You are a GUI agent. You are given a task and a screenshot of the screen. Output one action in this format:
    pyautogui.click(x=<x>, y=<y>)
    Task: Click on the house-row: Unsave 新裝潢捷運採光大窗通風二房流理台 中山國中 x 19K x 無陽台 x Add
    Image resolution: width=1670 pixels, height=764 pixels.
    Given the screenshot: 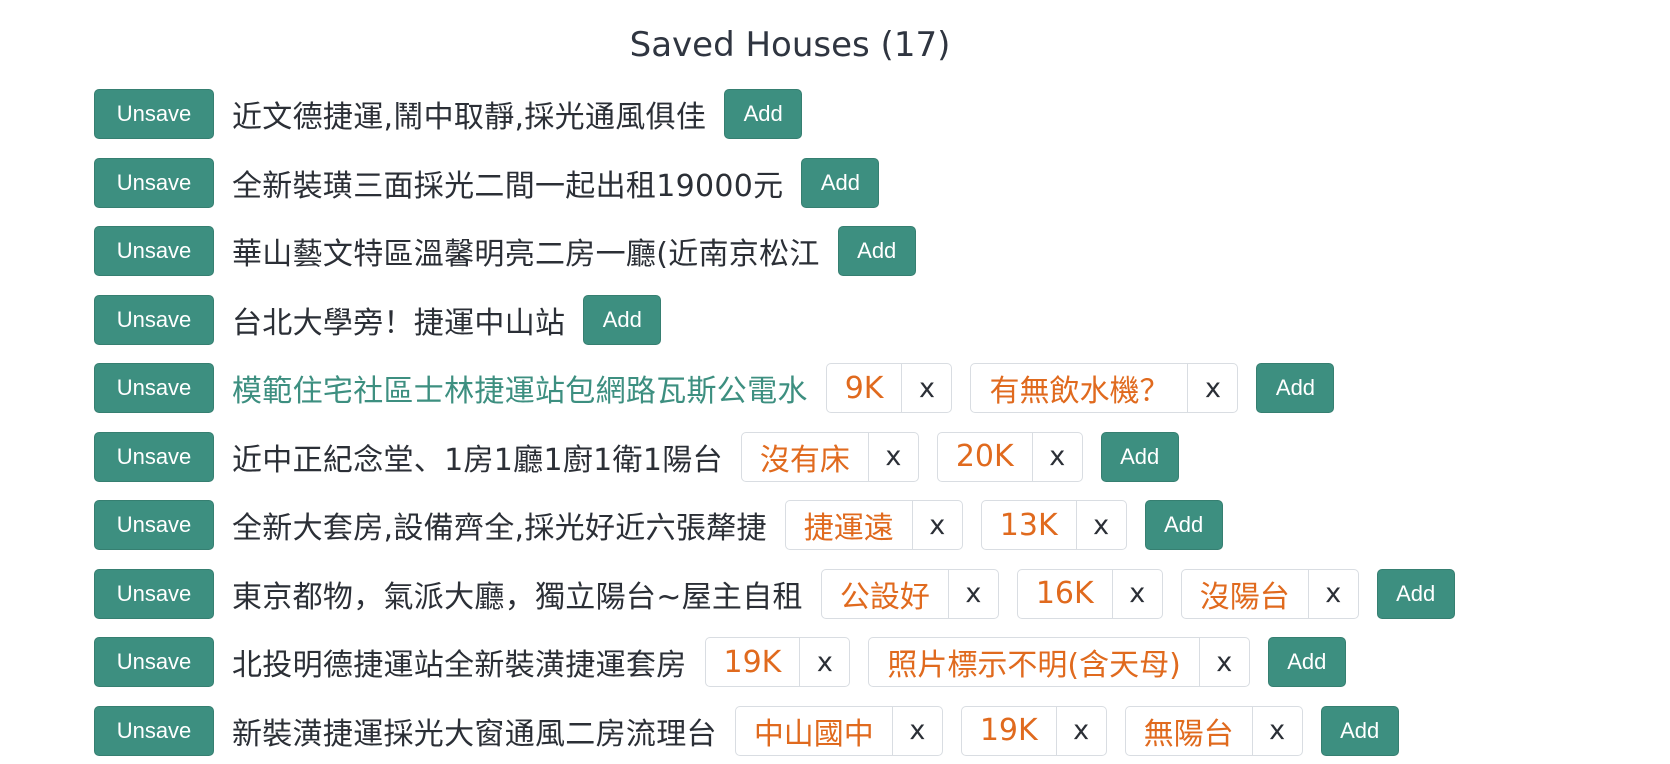 What is the action you would take?
    pyautogui.click(x=874, y=731)
    